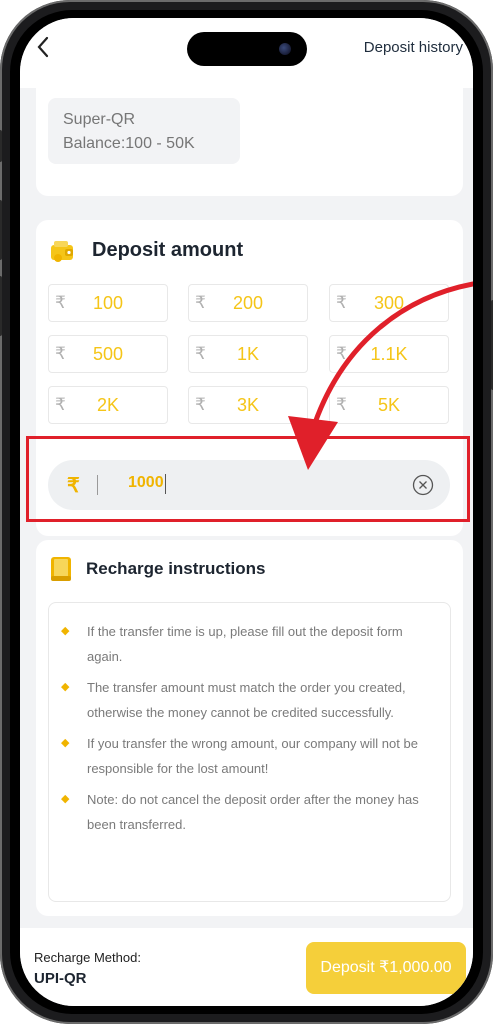 The image size is (493, 1024). Describe the element at coordinates (73, 486) in the screenshot. I see `rupee-icon: ₹` at that location.